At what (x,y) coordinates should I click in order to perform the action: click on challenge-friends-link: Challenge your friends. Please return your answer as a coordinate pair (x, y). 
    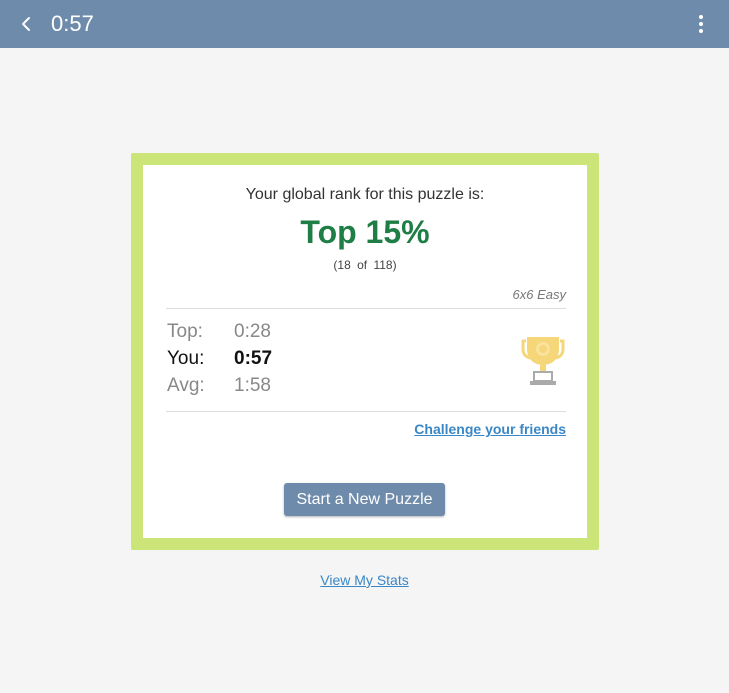
    Looking at the image, I should click on (490, 429).